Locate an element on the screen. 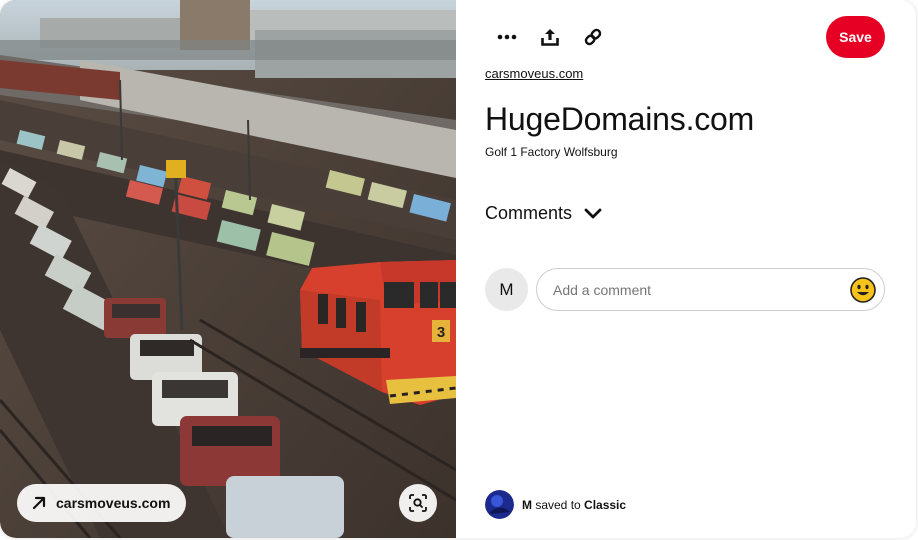 This screenshot has height=540, width=918. comment-input-box is located at coordinates (710, 289).